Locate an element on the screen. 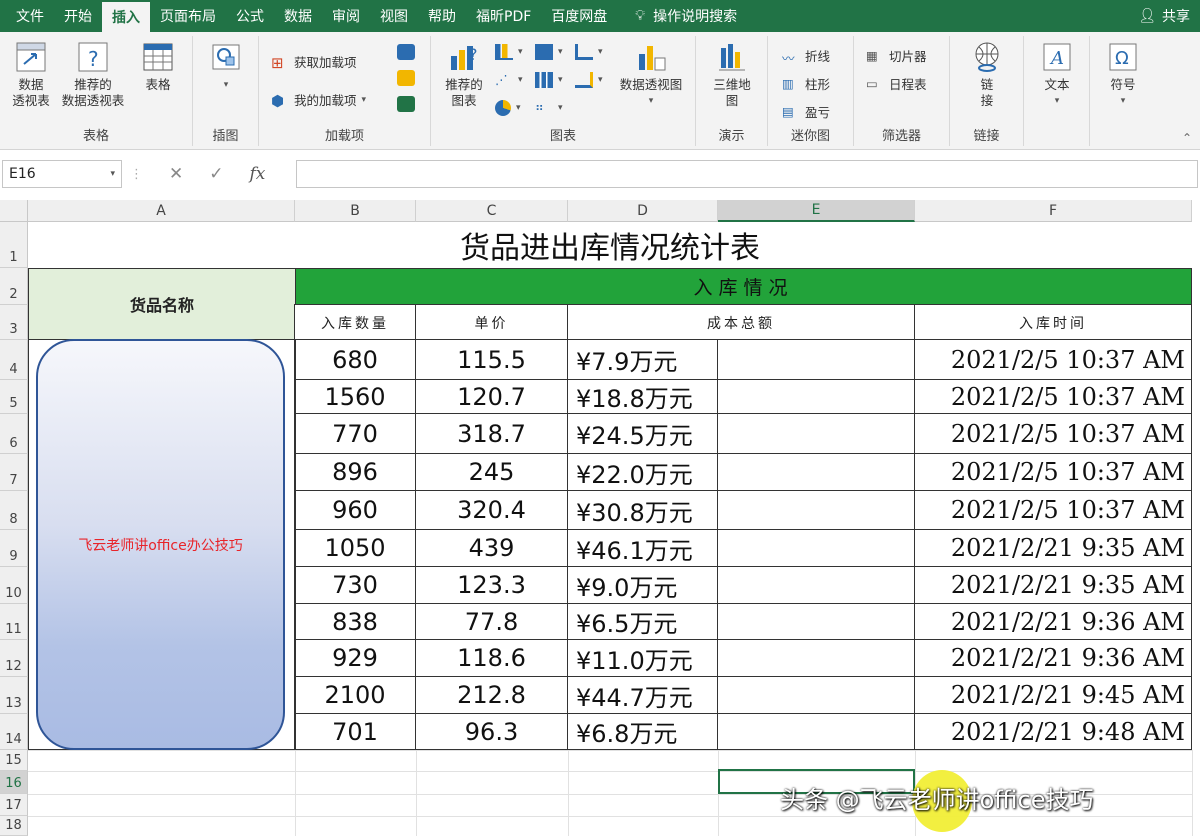 The height and width of the screenshot is (836, 1200). column-header-D: D is located at coordinates (643, 211).